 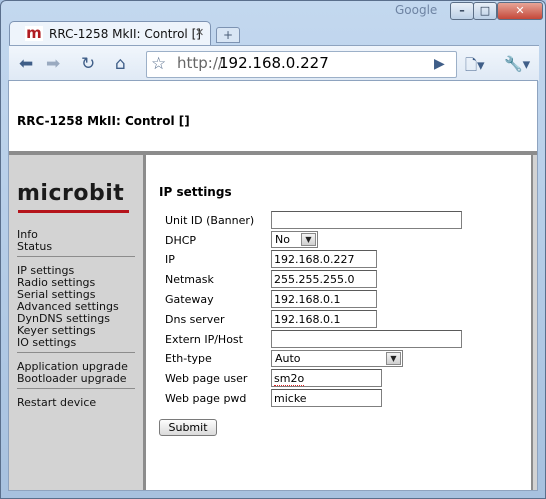 I want to click on unit-id-input, so click(x=366, y=220).